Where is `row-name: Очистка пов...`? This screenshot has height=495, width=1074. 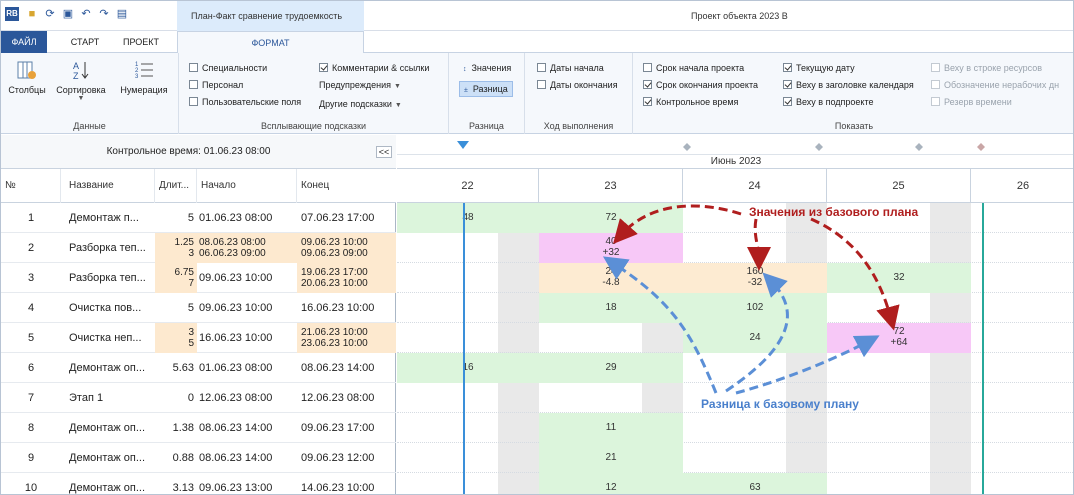 row-name: Очистка пов... is located at coordinates (105, 308).